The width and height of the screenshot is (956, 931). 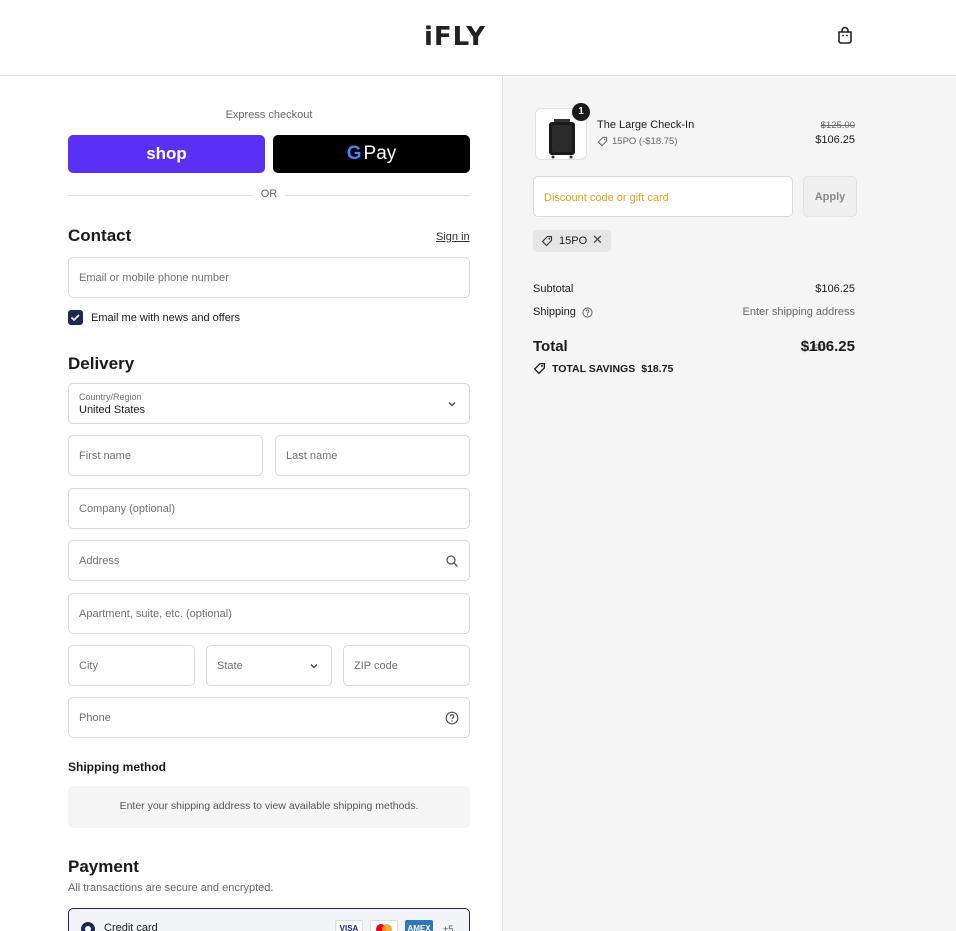 What do you see at coordinates (269, 613) in the screenshot?
I see `apartment-field: Apartment, suite, etc. (optional)` at bounding box center [269, 613].